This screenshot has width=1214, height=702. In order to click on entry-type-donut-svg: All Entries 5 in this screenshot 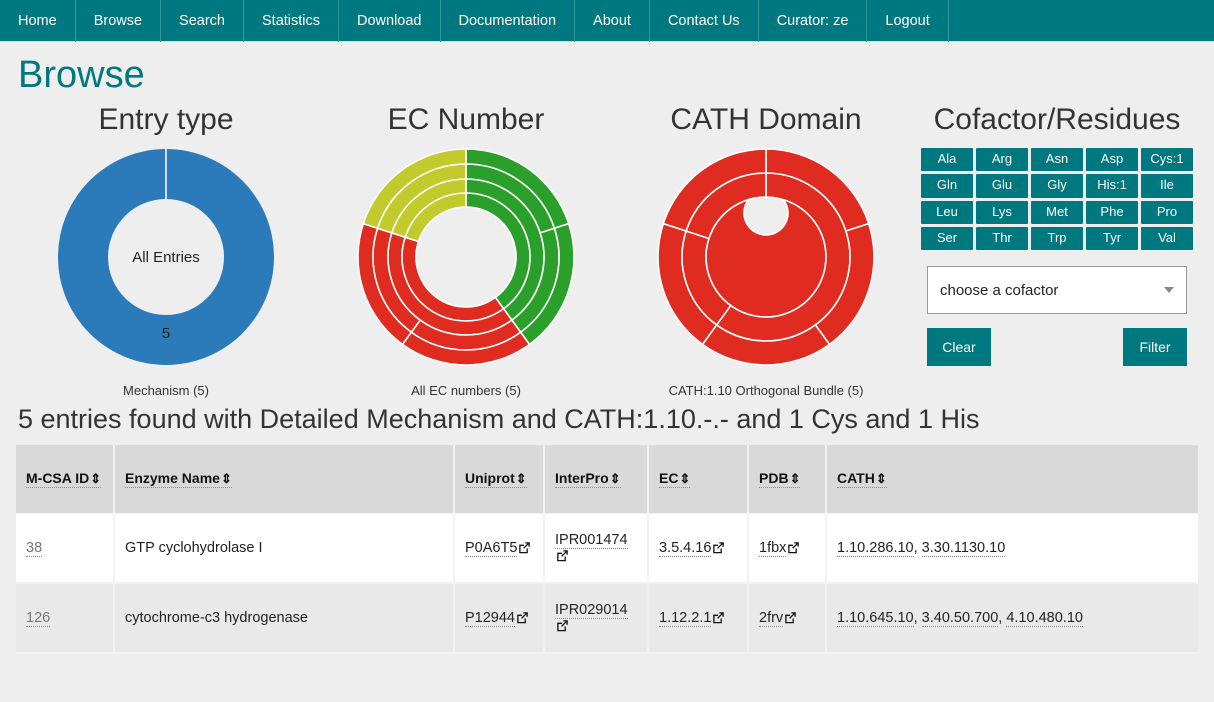, I will do `click(166, 257)`.